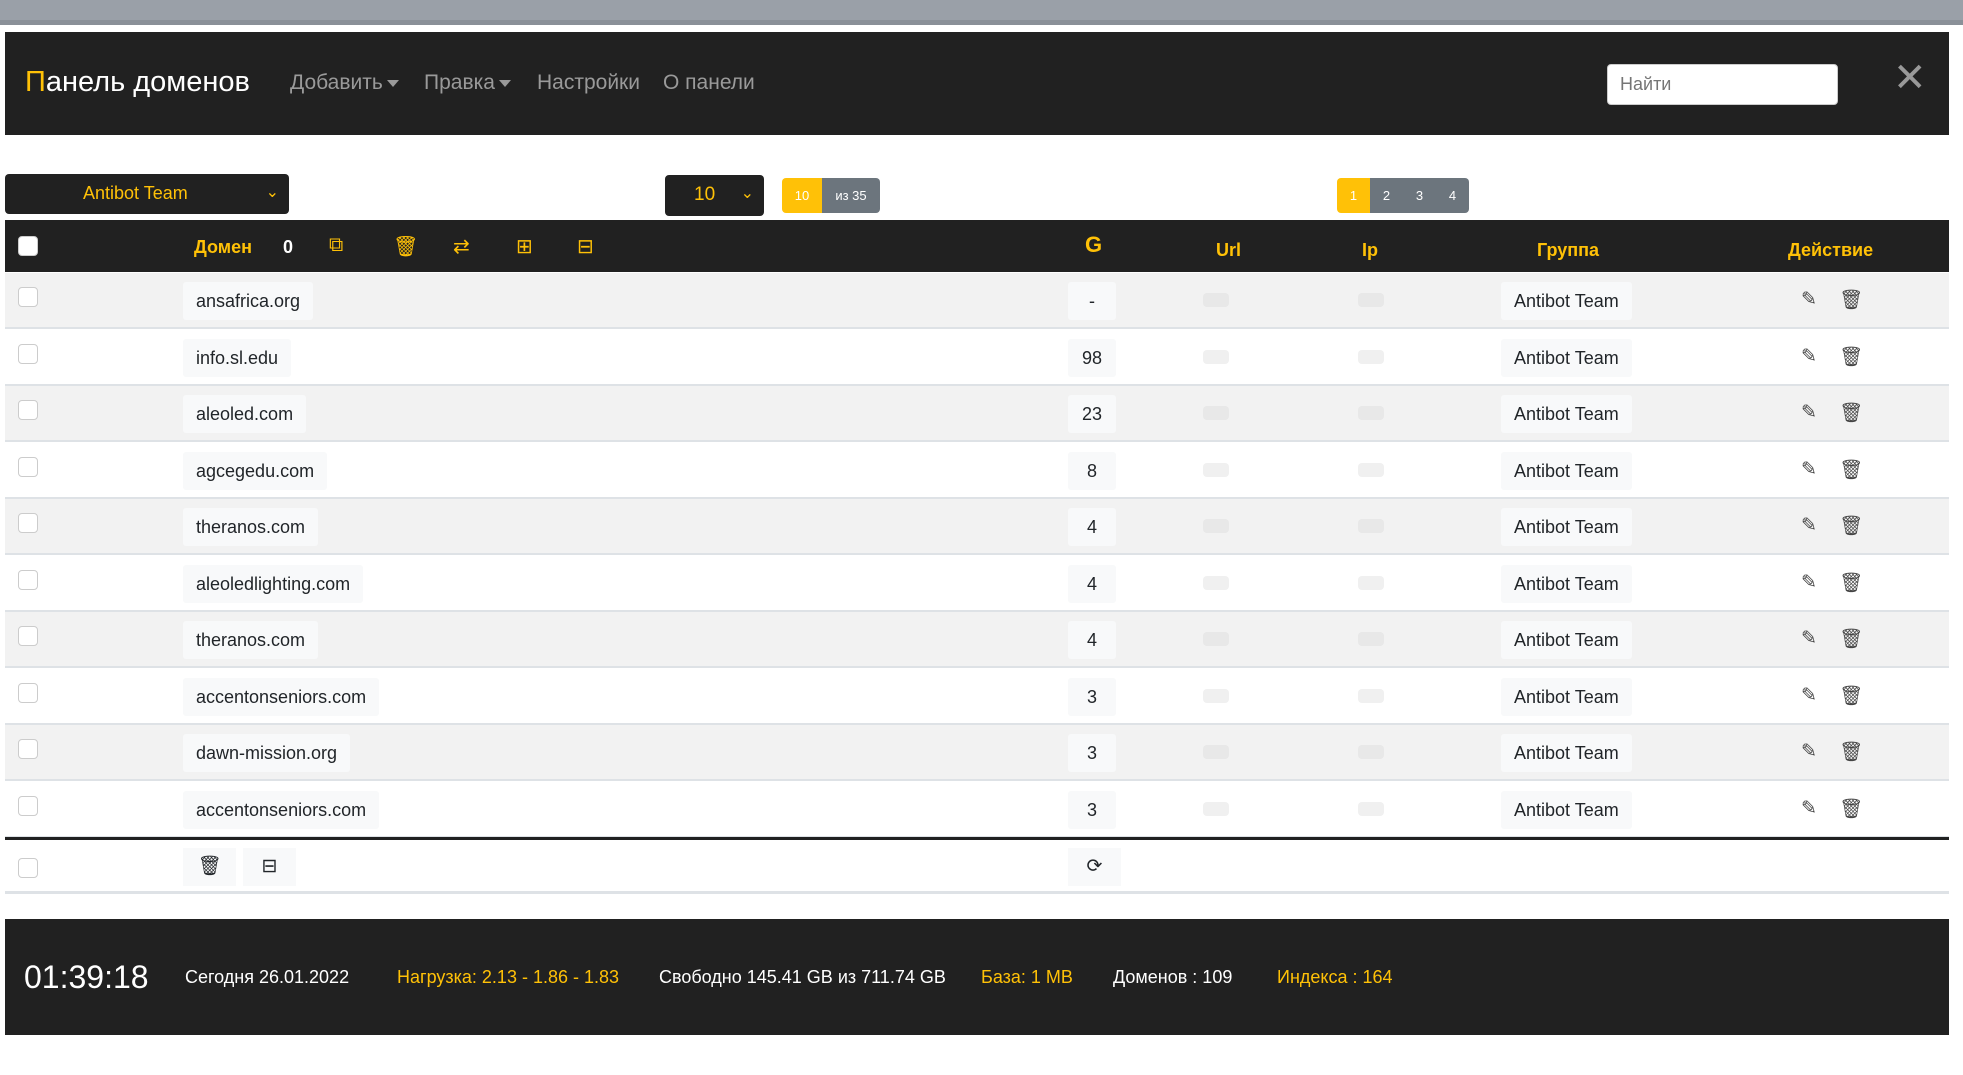 The width and height of the screenshot is (1963, 1075). I want to click on delete-selected-button: 🗑, so click(209, 867).